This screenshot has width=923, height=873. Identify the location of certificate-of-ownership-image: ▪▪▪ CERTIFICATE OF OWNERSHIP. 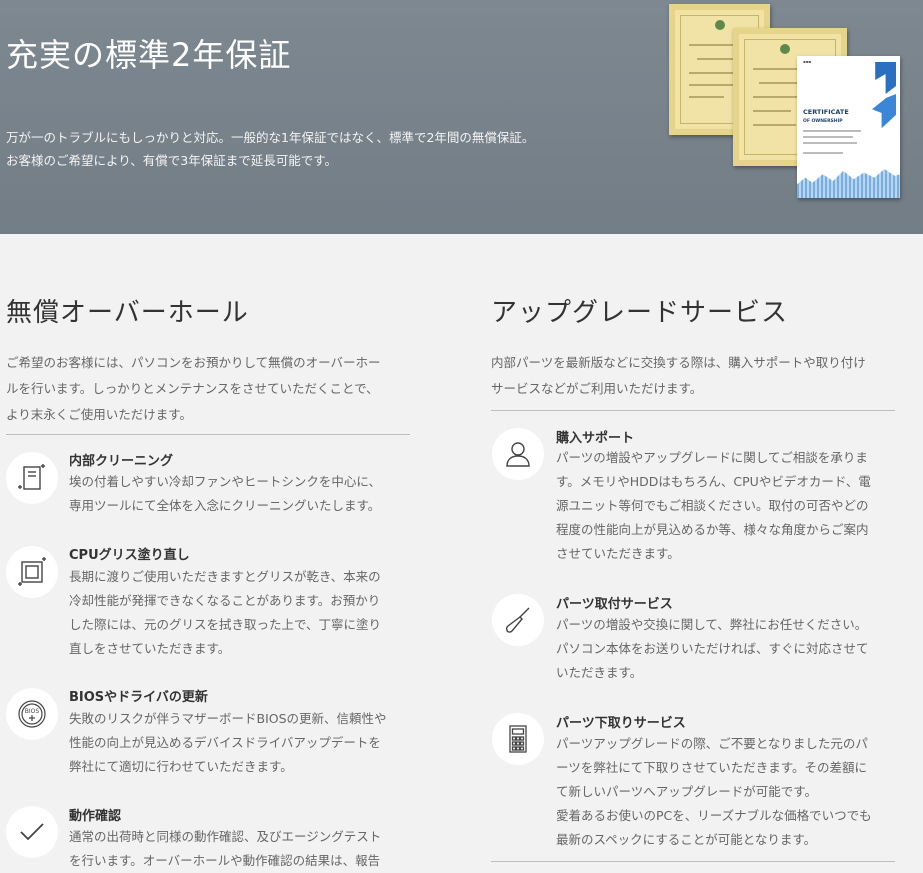
(848, 127).